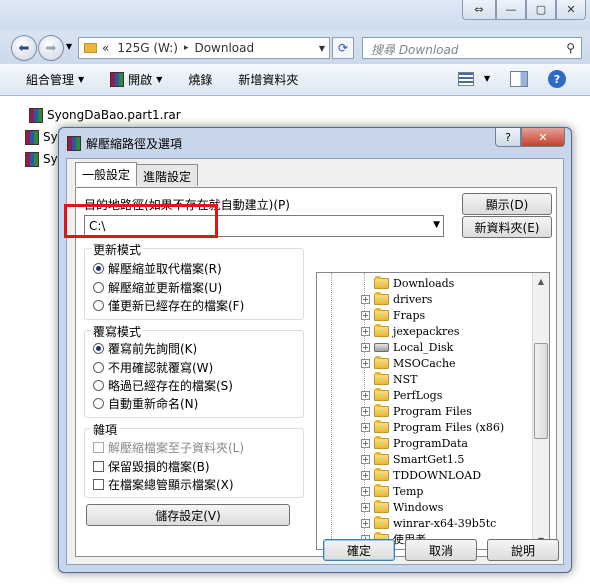  What do you see at coordinates (224, 48) in the screenshot?
I see `address-folder: Download` at bounding box center [224, 48].